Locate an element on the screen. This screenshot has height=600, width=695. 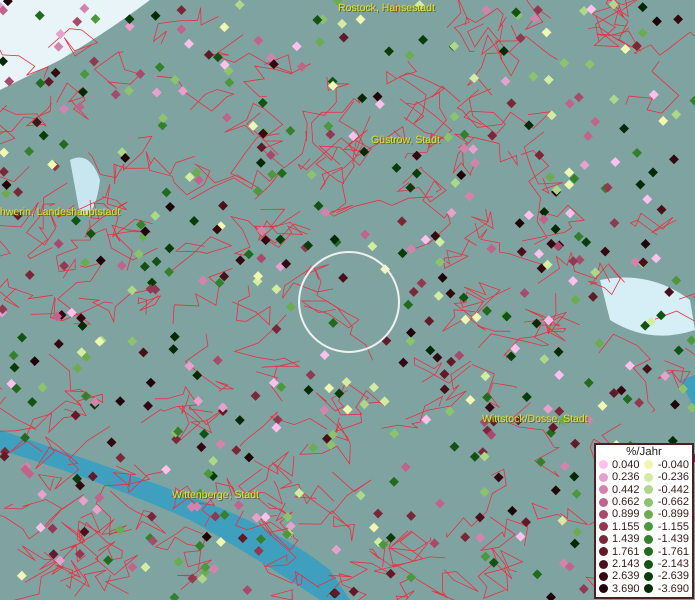
legend-value: 1.439 is located at coordinates (626, 539).